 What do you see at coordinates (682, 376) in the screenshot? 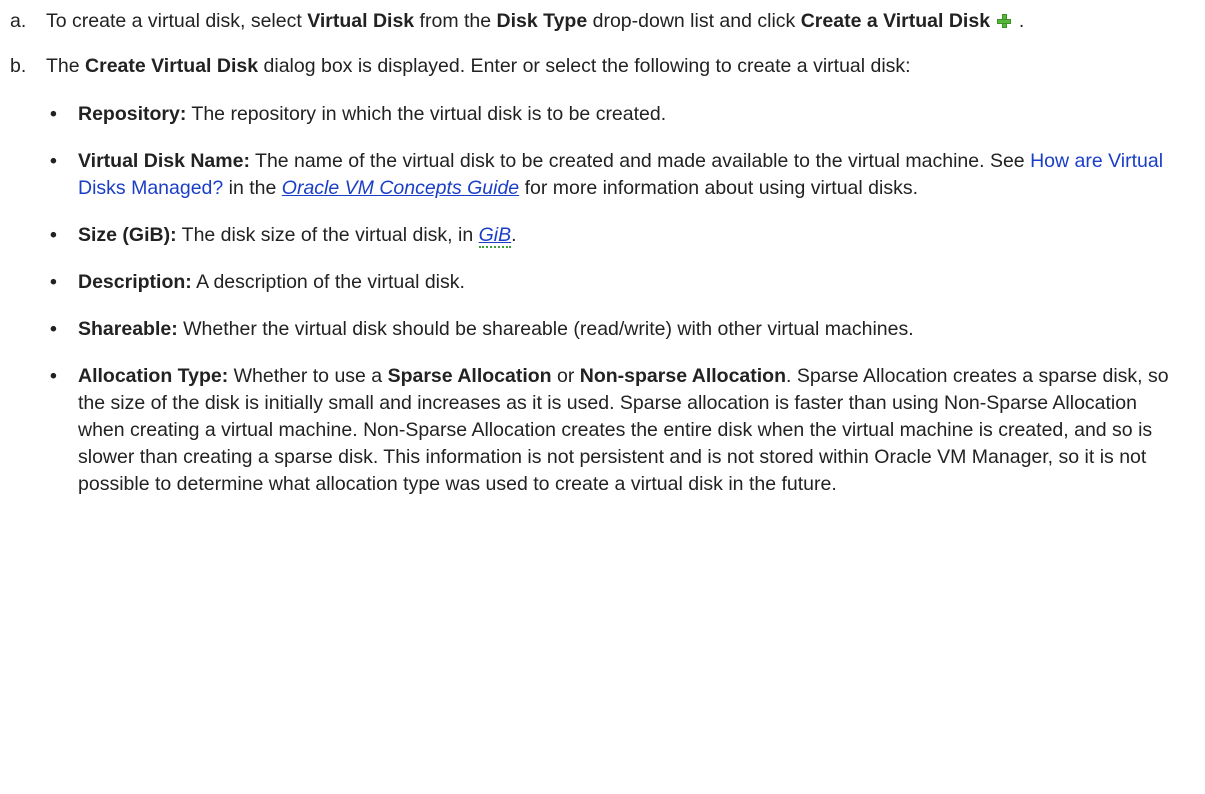
I see `ui-term-non-sparse-allocation: Non-sparse Allocation` at bounding box center [682, 376].